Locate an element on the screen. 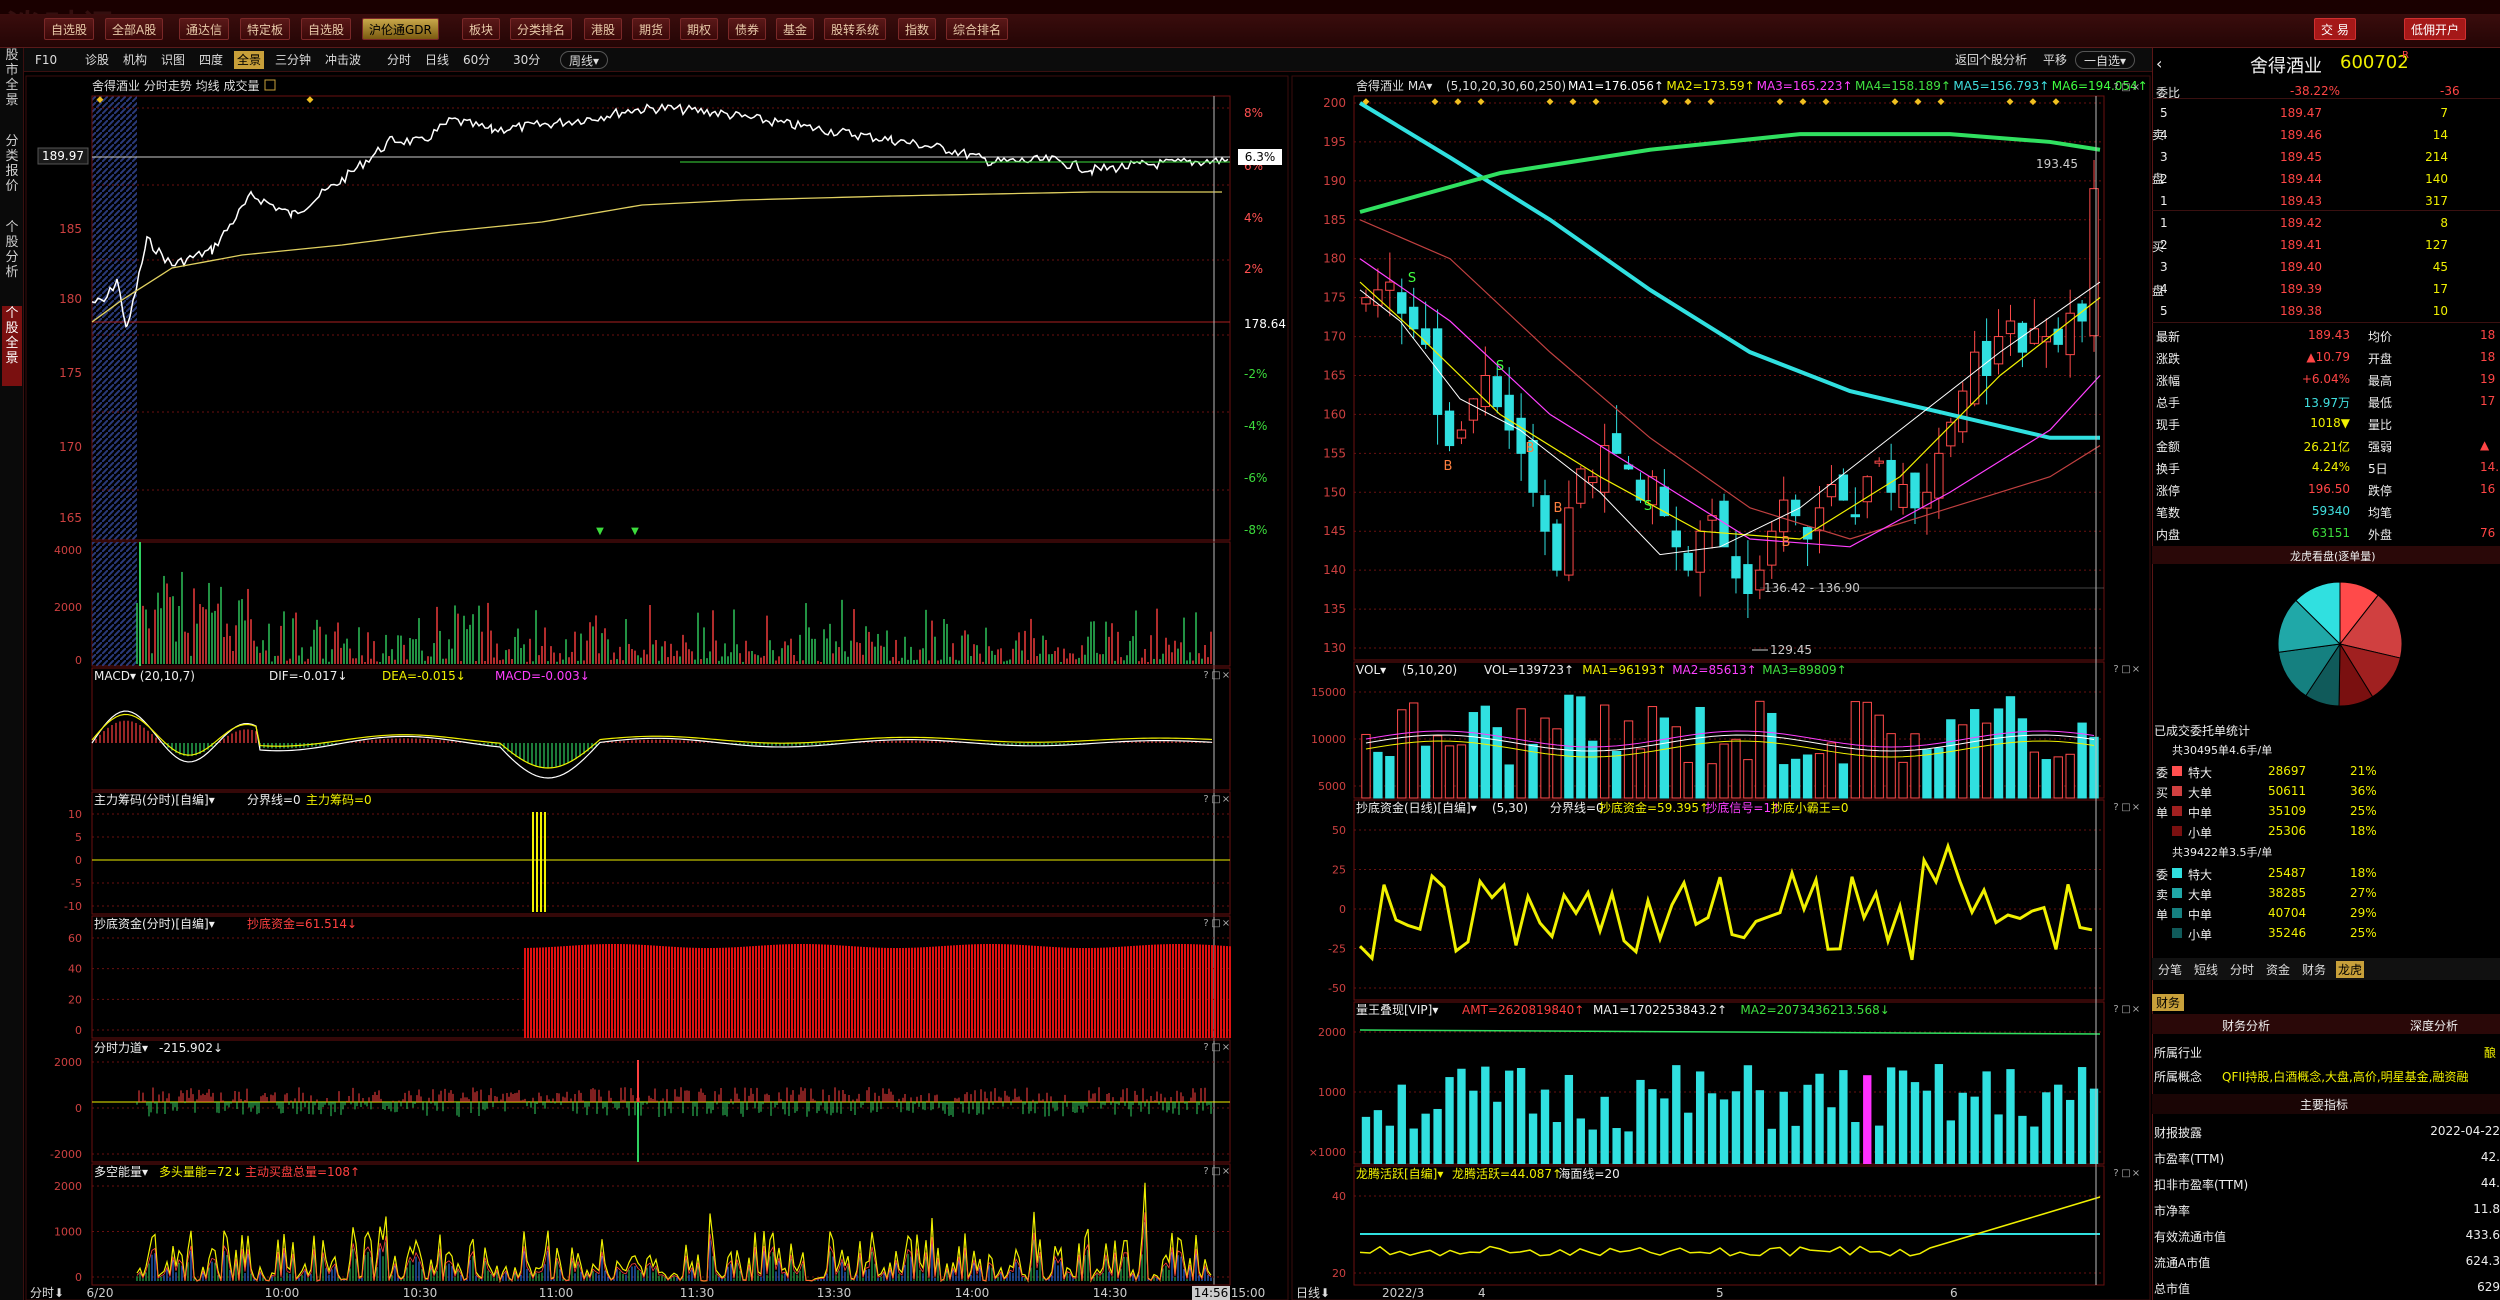 This screenshot has width=2500, height=1300. sub-tick: -2000 is located at coordinates (66, 1154).